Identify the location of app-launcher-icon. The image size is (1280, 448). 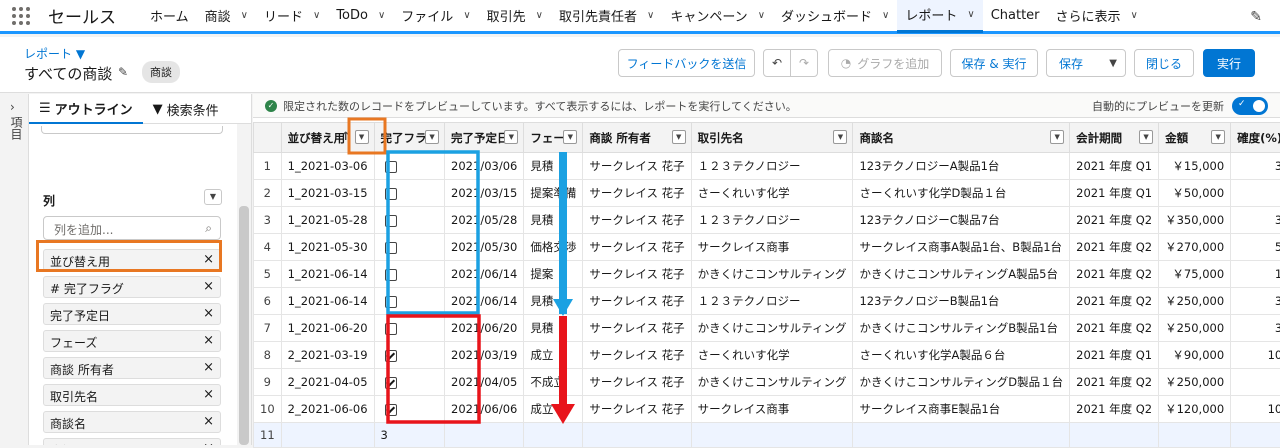
(21, 16).